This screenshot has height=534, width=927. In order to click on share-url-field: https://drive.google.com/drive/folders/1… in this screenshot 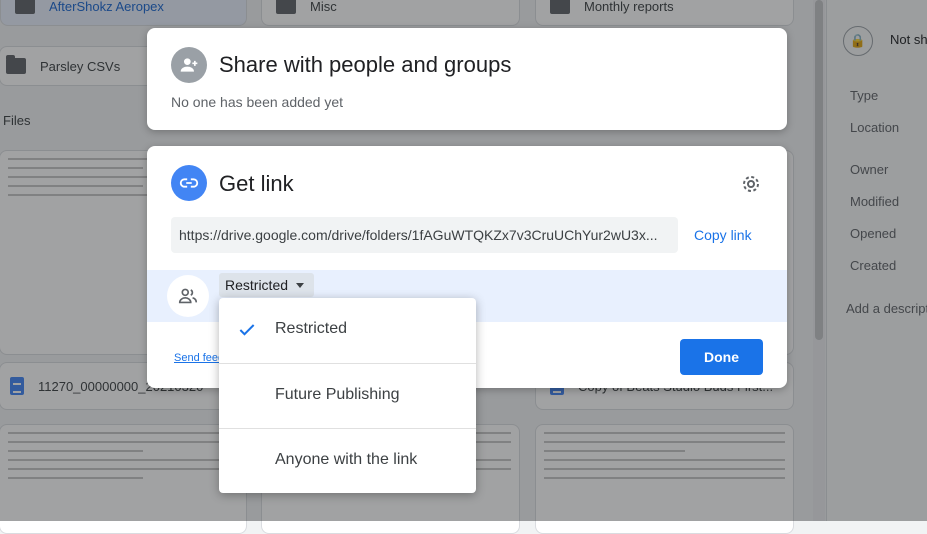, I will do `click(424, 235)`.